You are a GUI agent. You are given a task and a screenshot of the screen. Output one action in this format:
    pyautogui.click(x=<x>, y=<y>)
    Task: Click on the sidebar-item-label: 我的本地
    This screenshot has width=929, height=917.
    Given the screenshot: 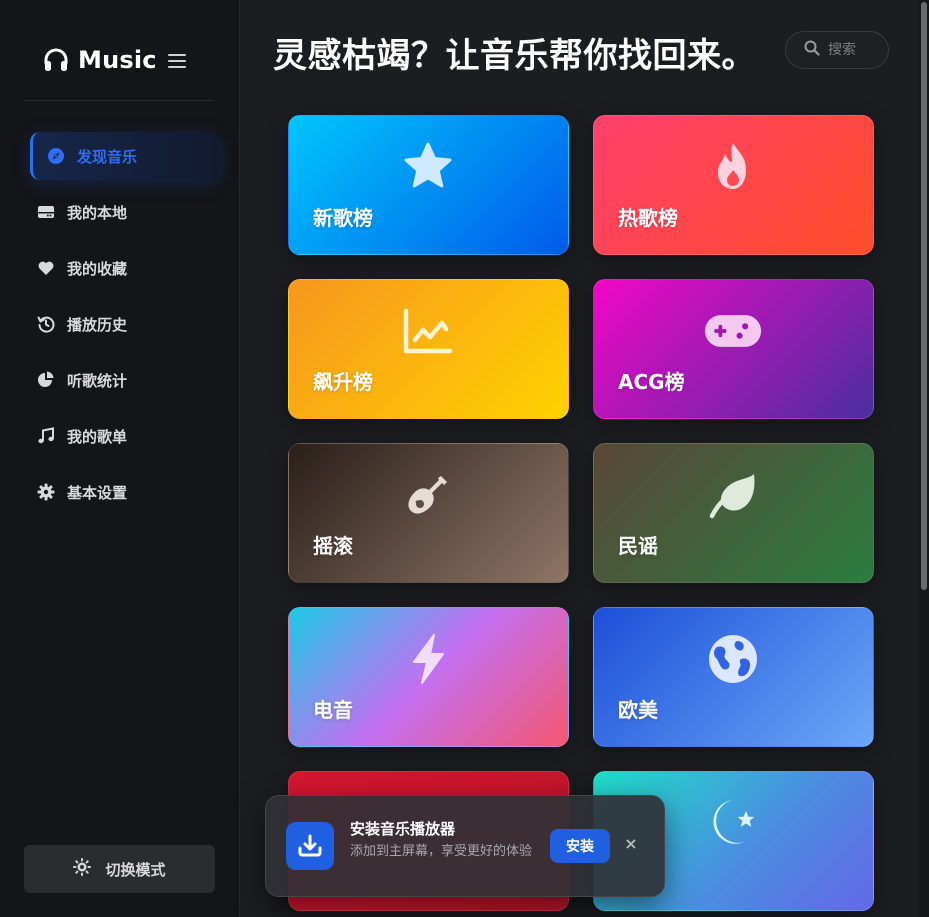 What is the action you would take?
    pyautogui.click(x=97, y=212)
    